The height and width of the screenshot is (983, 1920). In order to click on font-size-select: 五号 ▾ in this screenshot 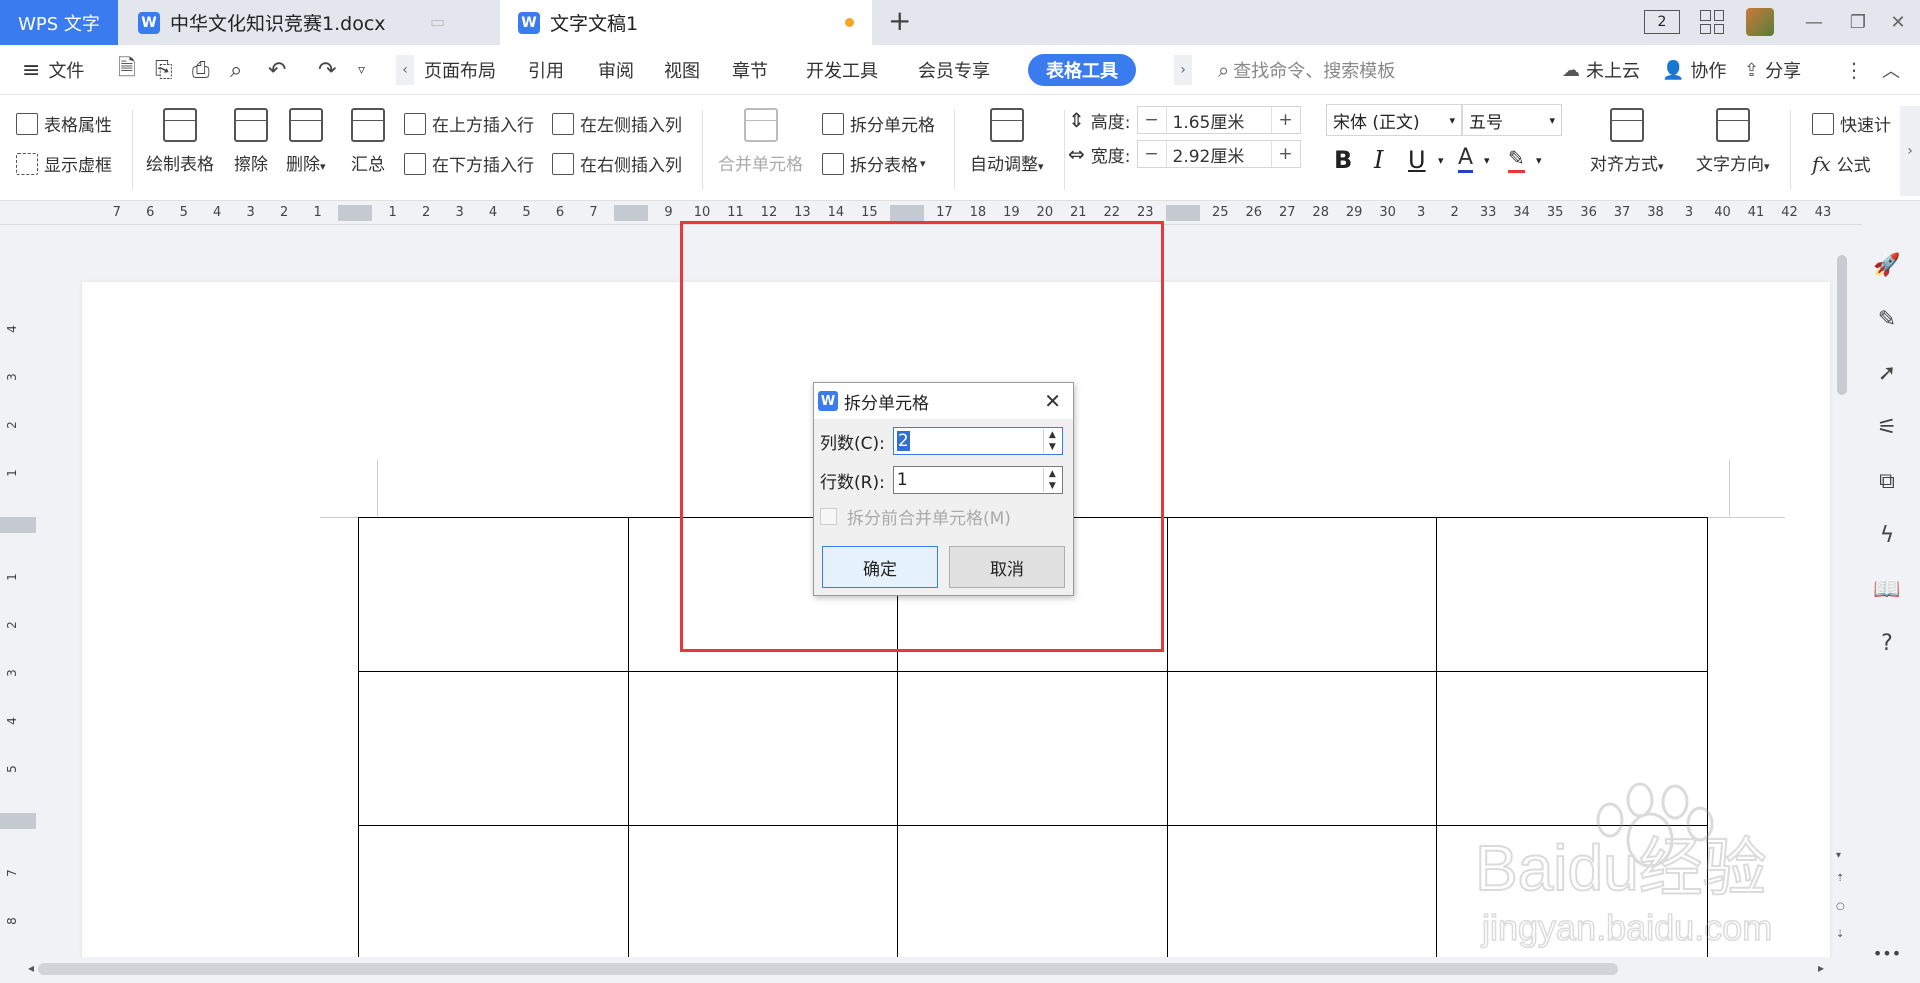, I will do `click(1512, 120)`.